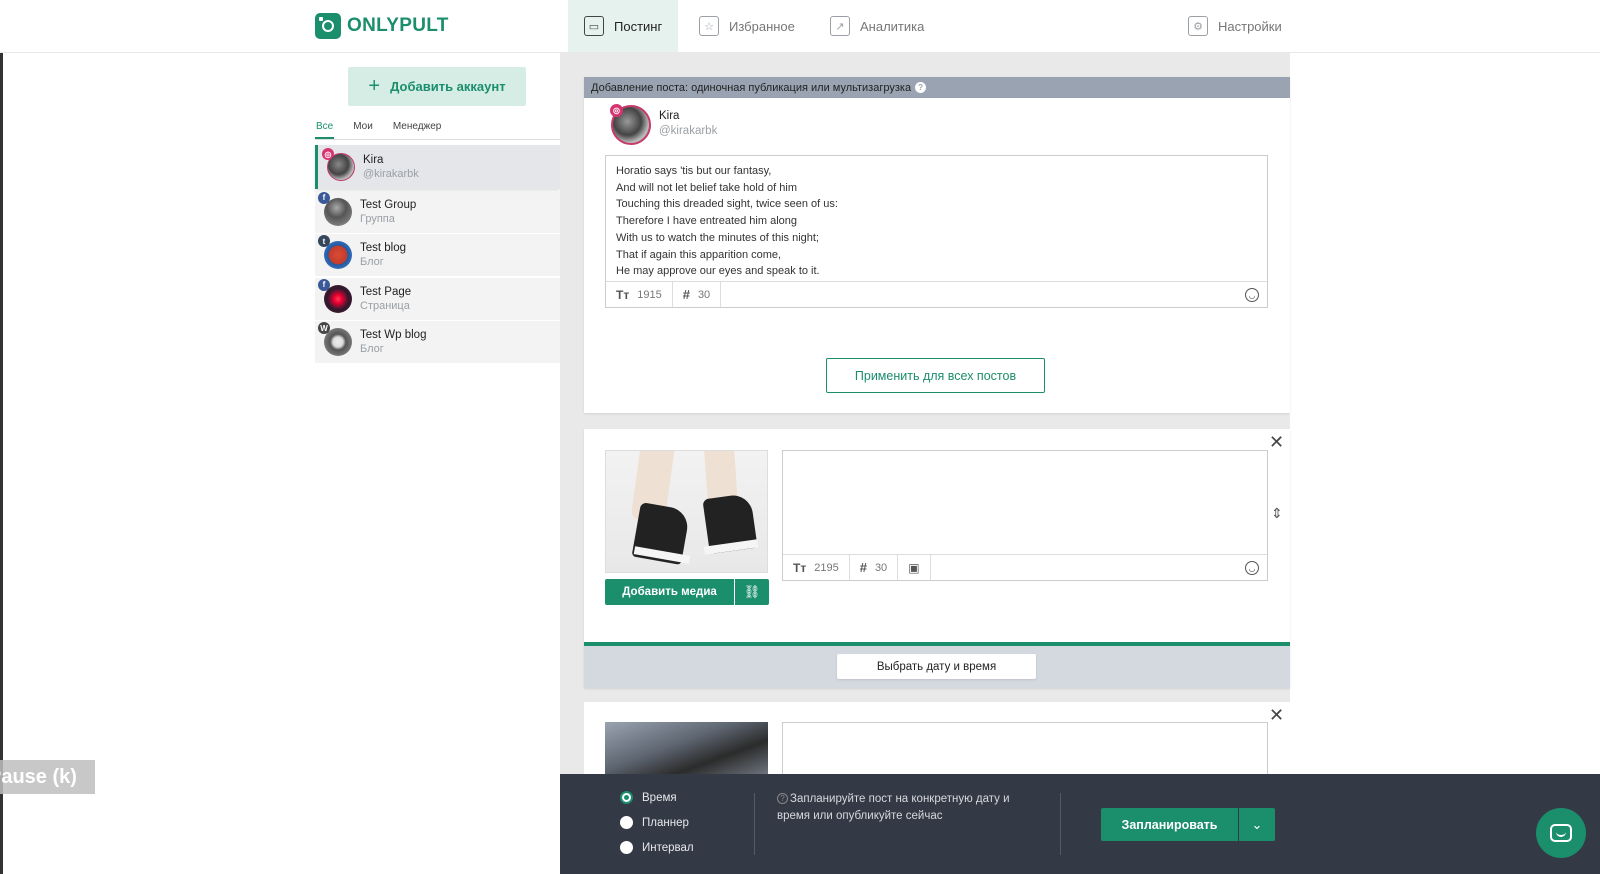 The height and width of the screenshot is (874, 1600). Describe the element at coordinates (936, 294) in the screenshot. I see `editor-toolbar: Tт 1915 #30 ◡` at that location.